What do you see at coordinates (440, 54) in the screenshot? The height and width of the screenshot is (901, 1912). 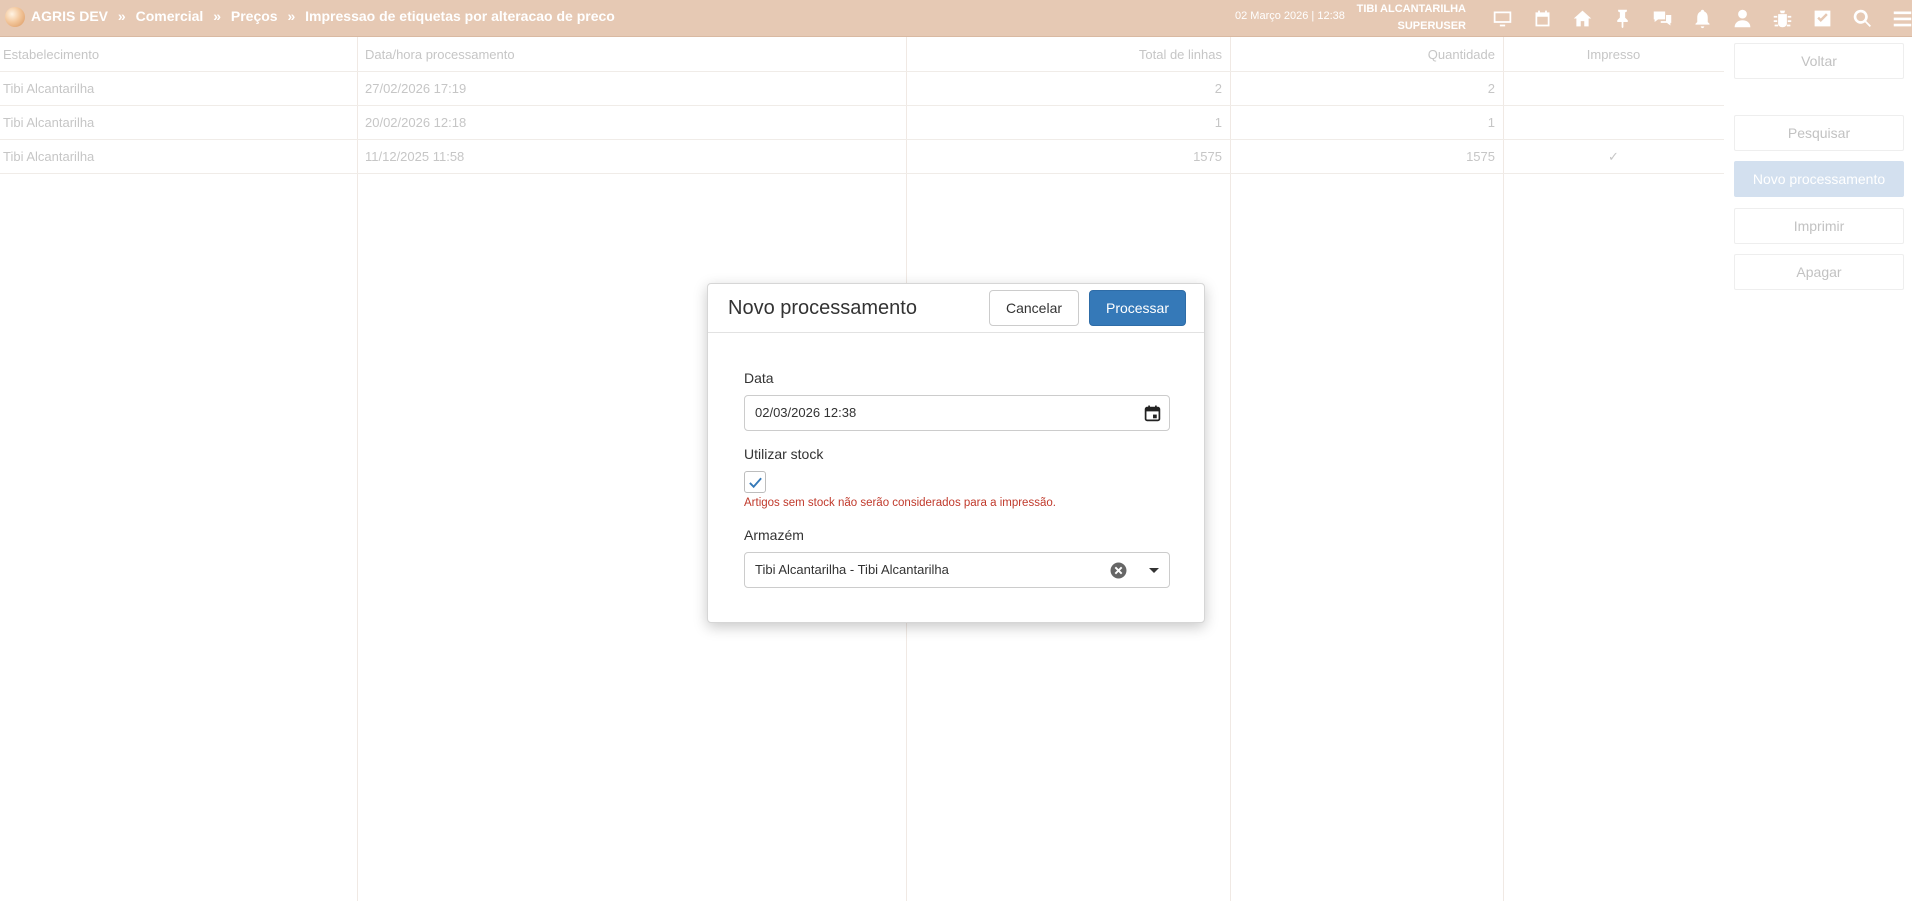 I see `column-header-data-hora: Data/hora processamento` at bounding box center [440, 54].